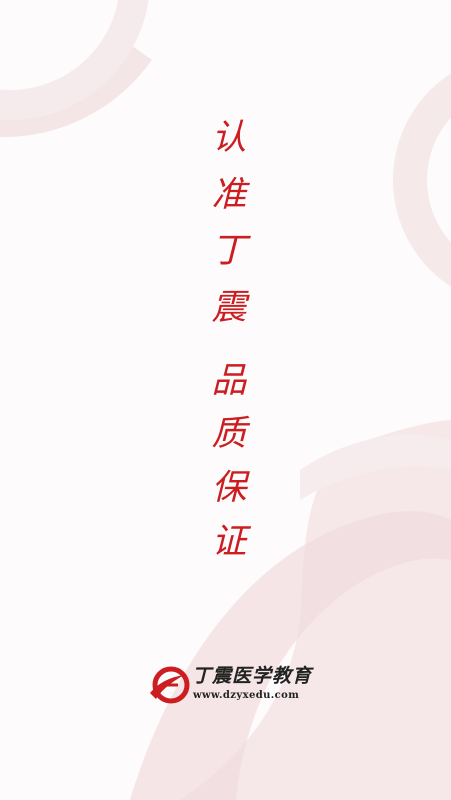  Describe the element at coordinates (229, 488) in the screenshot. I see `slogan-char: 保` at that location.